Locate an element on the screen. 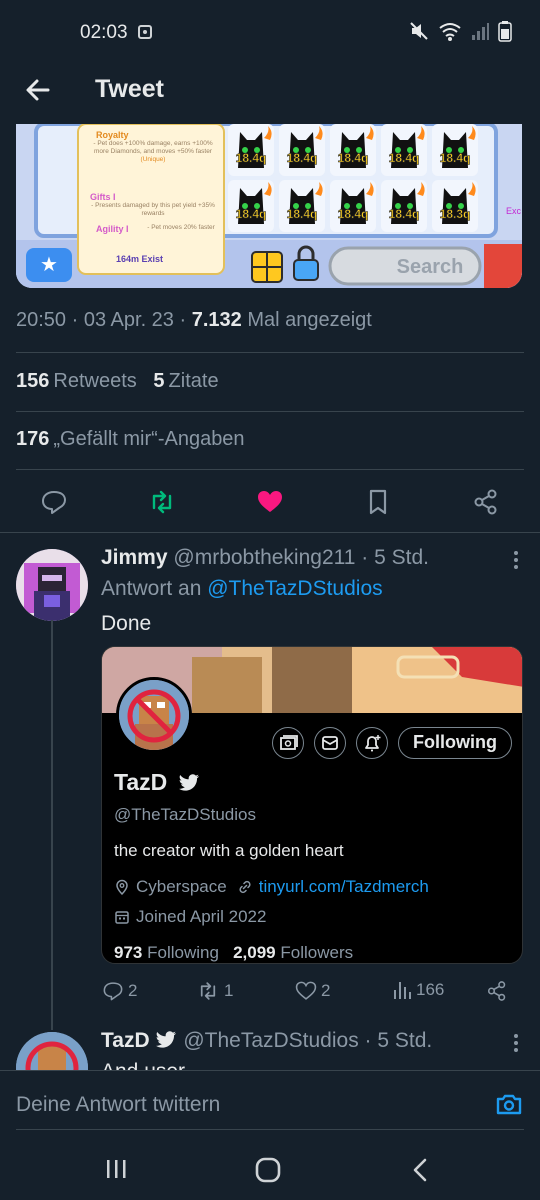 Image resolution: width=540 pixels, height=1200 pixels. like-label: „Gefällt mir“-Angaben is located at coordinates (149, 439).